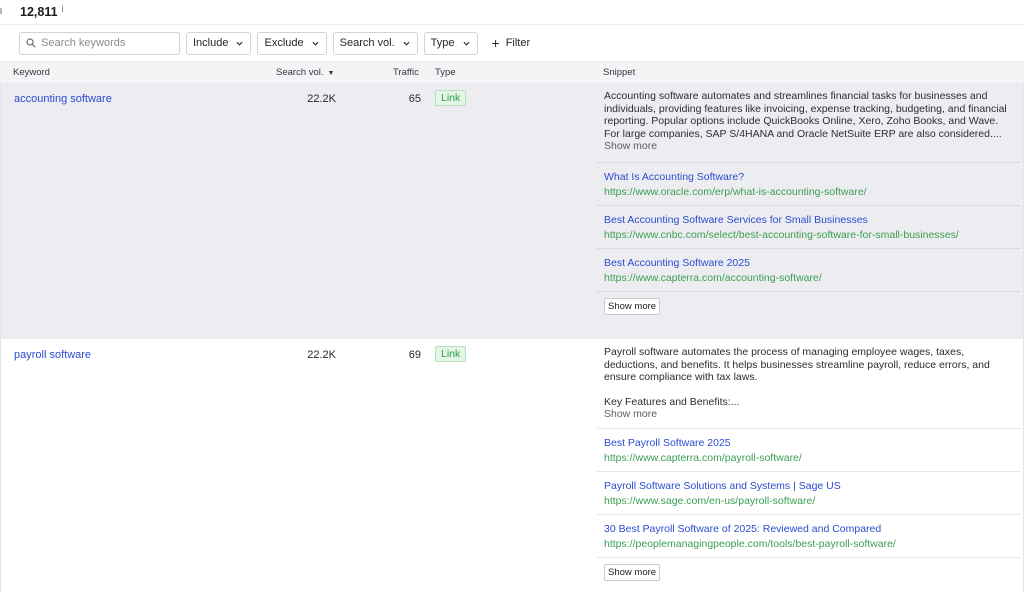 The width and height of the screenshot is (1024, 592). I want to click on info-icon: i, so click(63, 9).